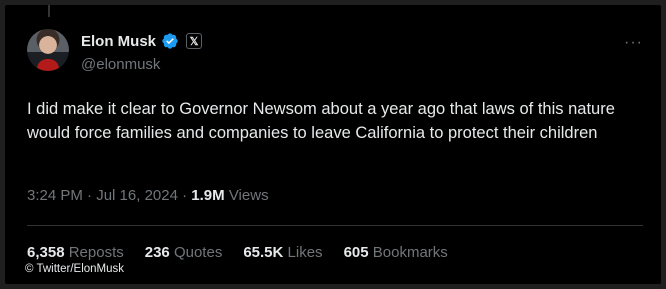  What do you see at coordinates (170, 41) in the screenshot?
I see `verified-badge-icon` at bounding box center [170, 41].